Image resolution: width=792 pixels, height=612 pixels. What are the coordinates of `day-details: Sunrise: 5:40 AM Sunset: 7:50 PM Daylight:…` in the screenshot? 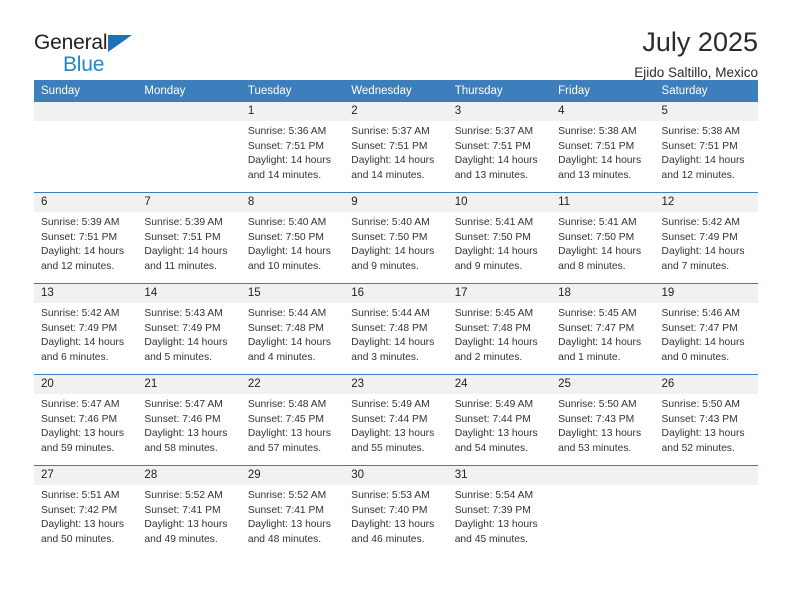 It's located at (292, 243).